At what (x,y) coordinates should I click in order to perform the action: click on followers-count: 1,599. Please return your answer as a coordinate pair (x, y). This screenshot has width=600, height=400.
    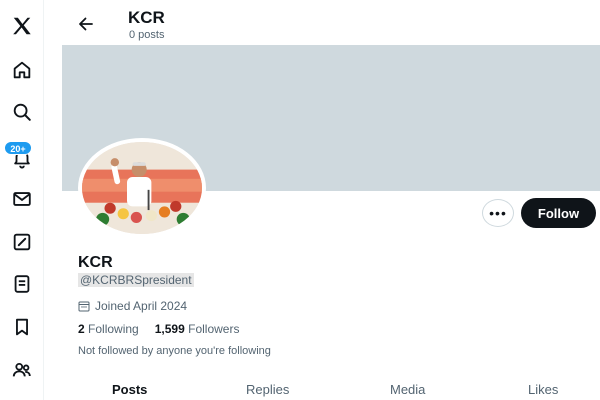
    Looking at the image, I should click on (169, 329).